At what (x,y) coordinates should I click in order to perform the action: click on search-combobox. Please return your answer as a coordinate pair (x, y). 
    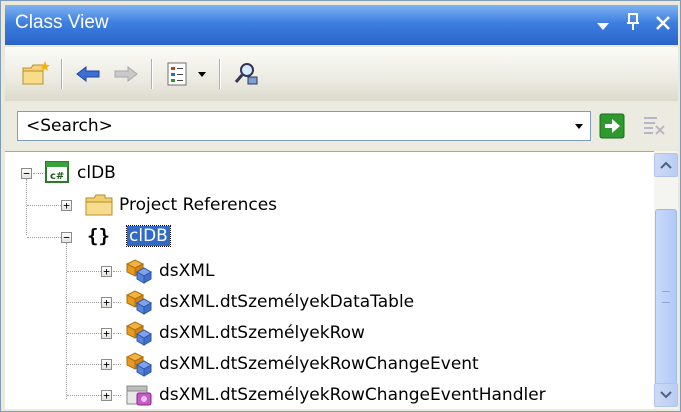
    Looking at the image, I should click on (304, 126).